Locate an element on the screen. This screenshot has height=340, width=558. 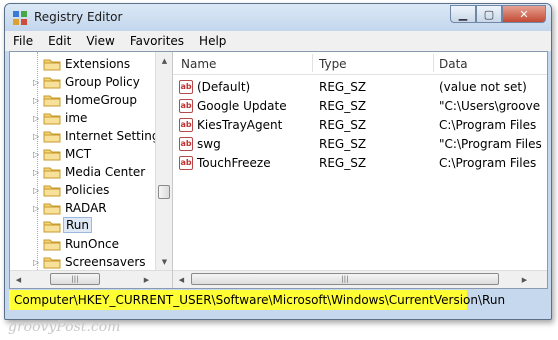
watermark: groovyPost.com is located at coordinates (64, 327).